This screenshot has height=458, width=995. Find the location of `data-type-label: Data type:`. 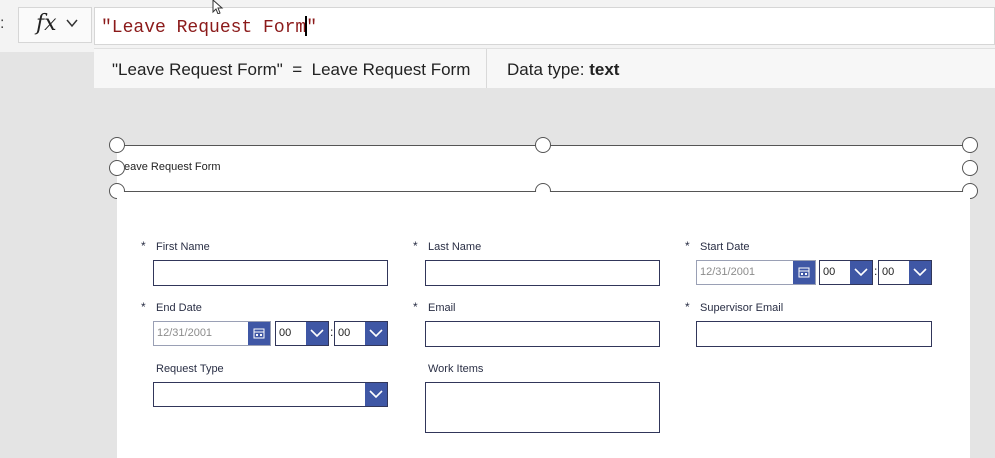

data-type-label: Data type: is located at coordinates (548, 69).